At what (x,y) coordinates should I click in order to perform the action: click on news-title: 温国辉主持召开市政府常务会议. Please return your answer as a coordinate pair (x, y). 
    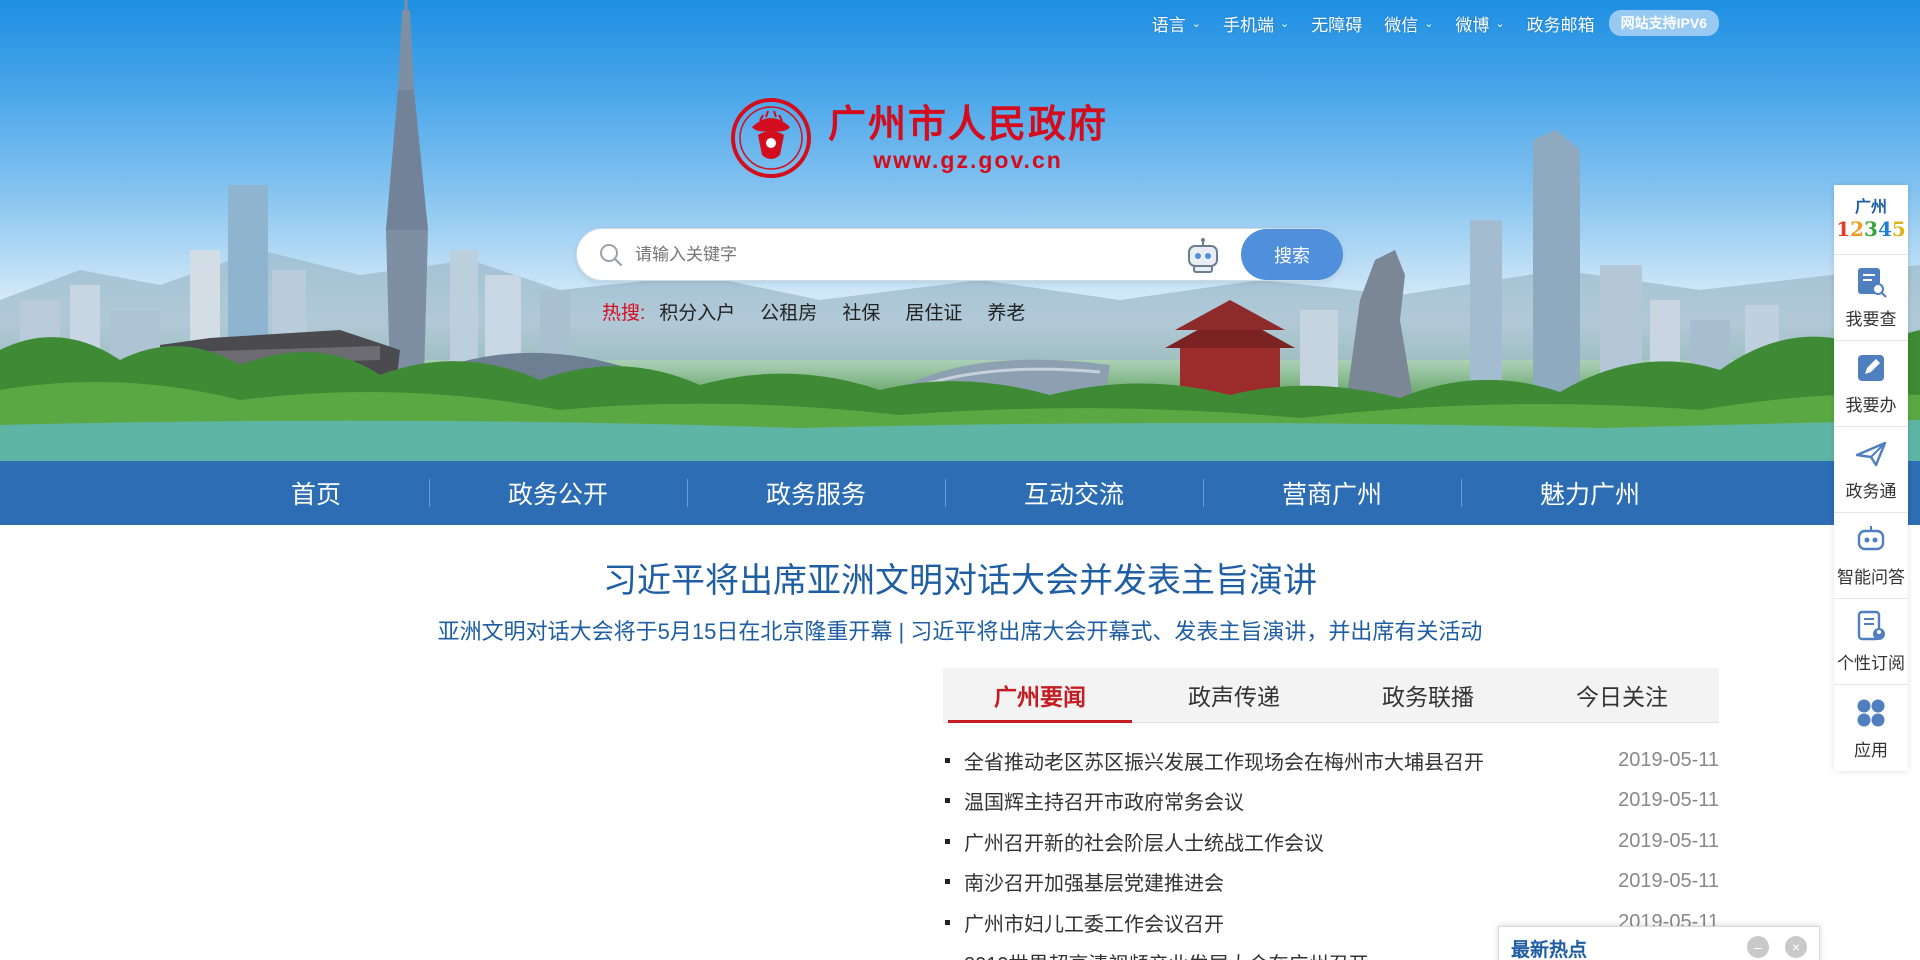
    Looking at the image, I should click on (1093, 800).